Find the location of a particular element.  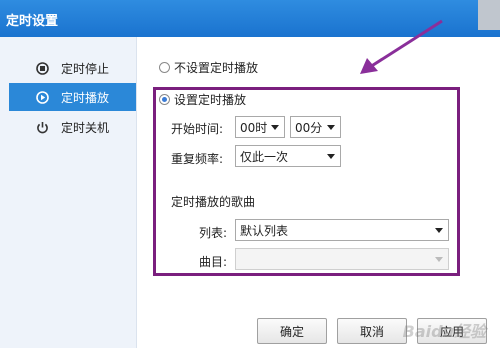

no-timer-label: 不设置定时播放 is located at coordinates (216, 68).